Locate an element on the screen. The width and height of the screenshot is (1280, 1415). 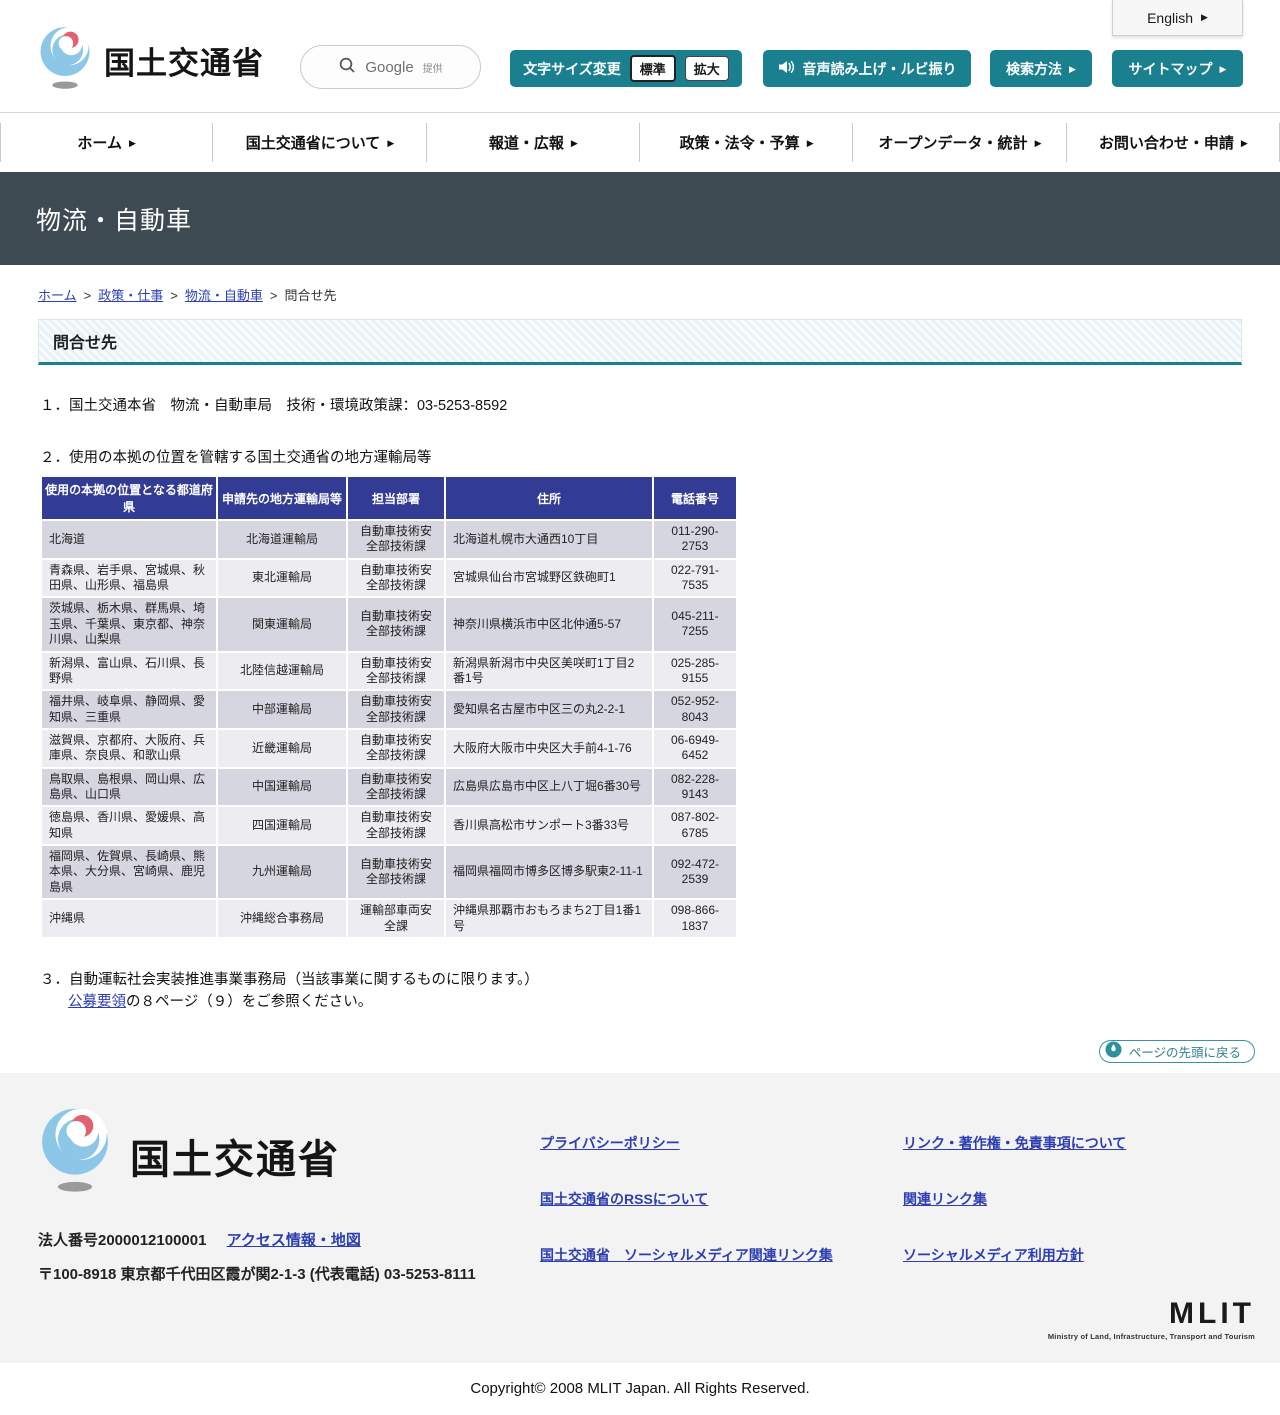
nav-label: 政策・法令・予算 is located at coordinates (739, 143).